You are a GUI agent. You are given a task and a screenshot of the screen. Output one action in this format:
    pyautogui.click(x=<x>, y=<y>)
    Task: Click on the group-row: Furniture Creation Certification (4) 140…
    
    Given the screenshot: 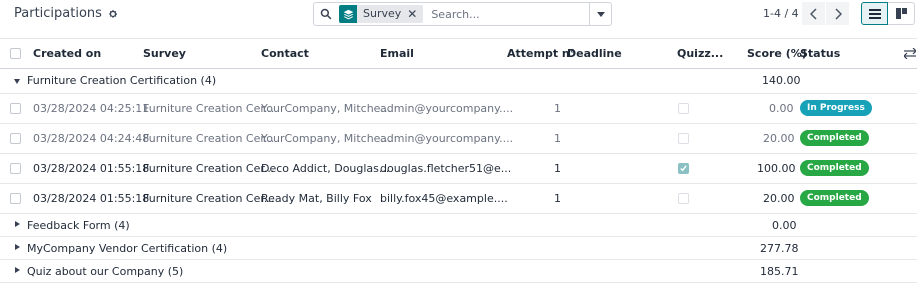 What is the action you would take?
    pyautogui.click(x=458, y=81)
    